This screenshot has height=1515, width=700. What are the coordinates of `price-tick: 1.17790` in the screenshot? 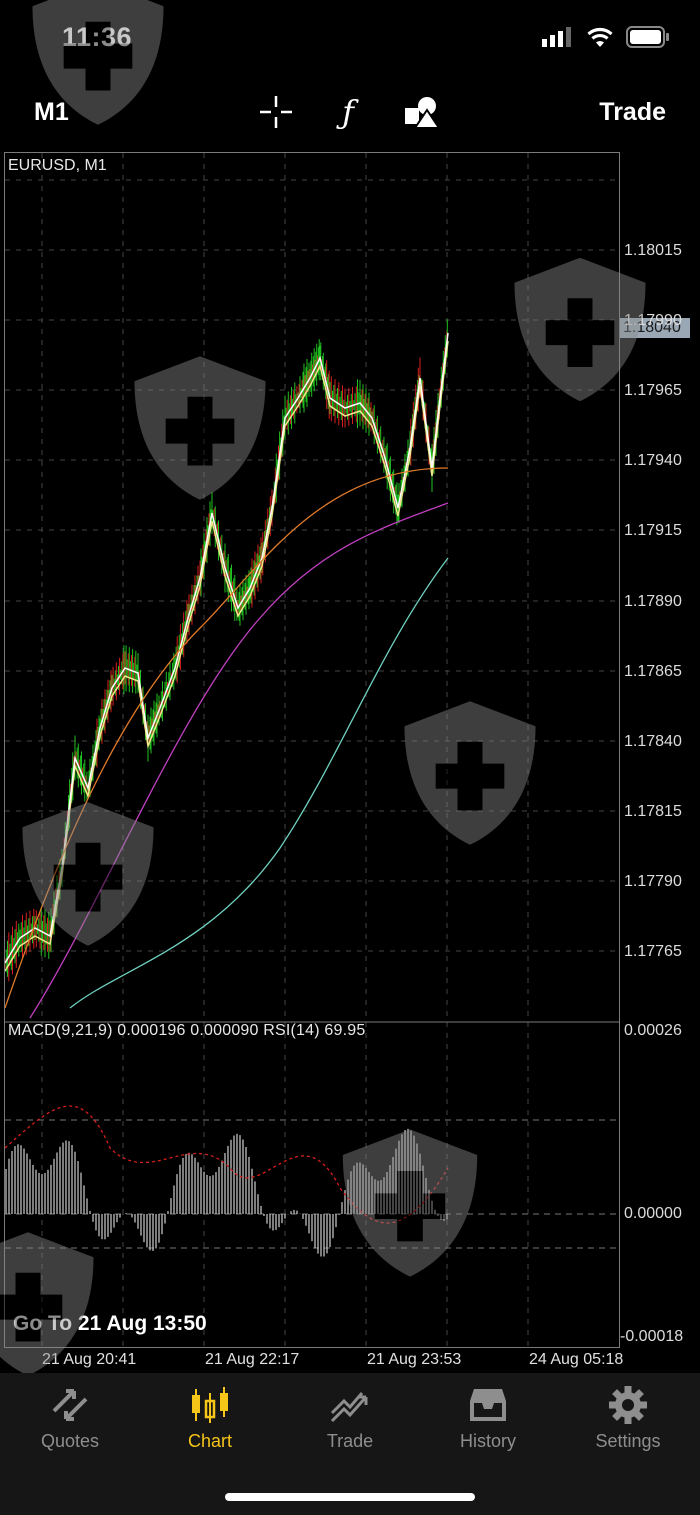 It's located at (653, 881).